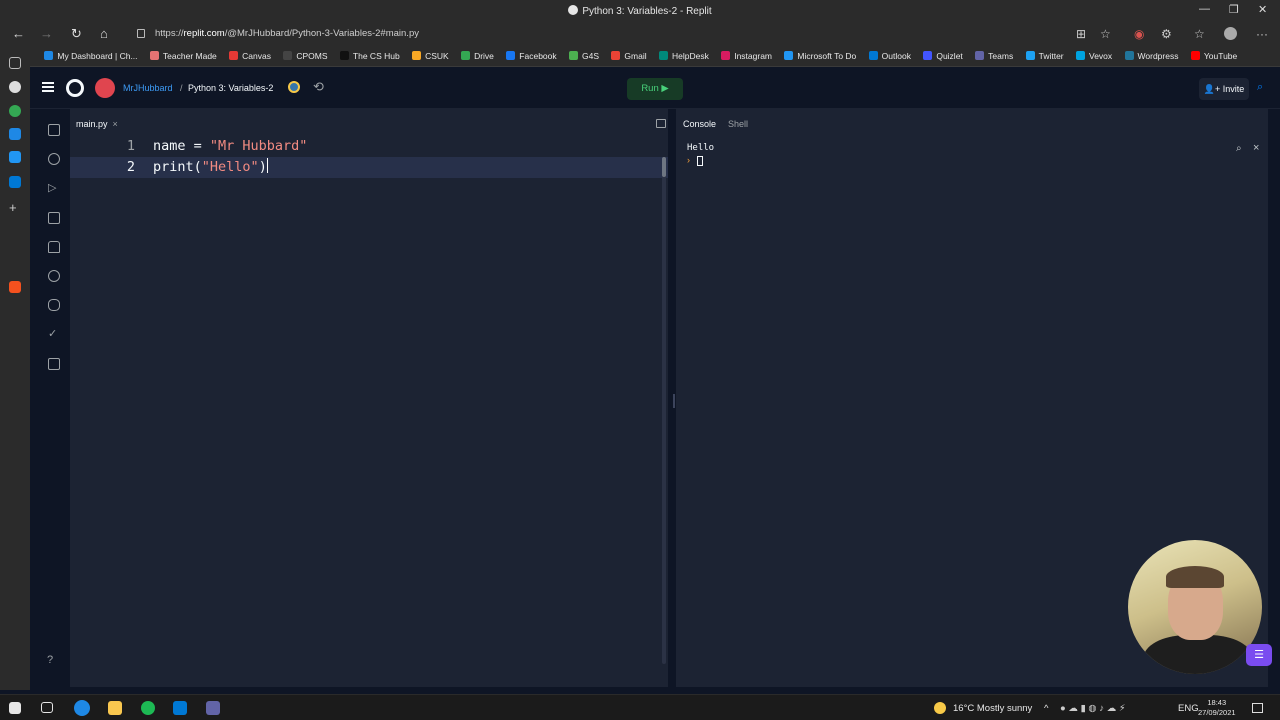 Image resolution: width=1280 pixels, height=720 pixels. I want to click on bookmark: Gmail, so click(629, 56).